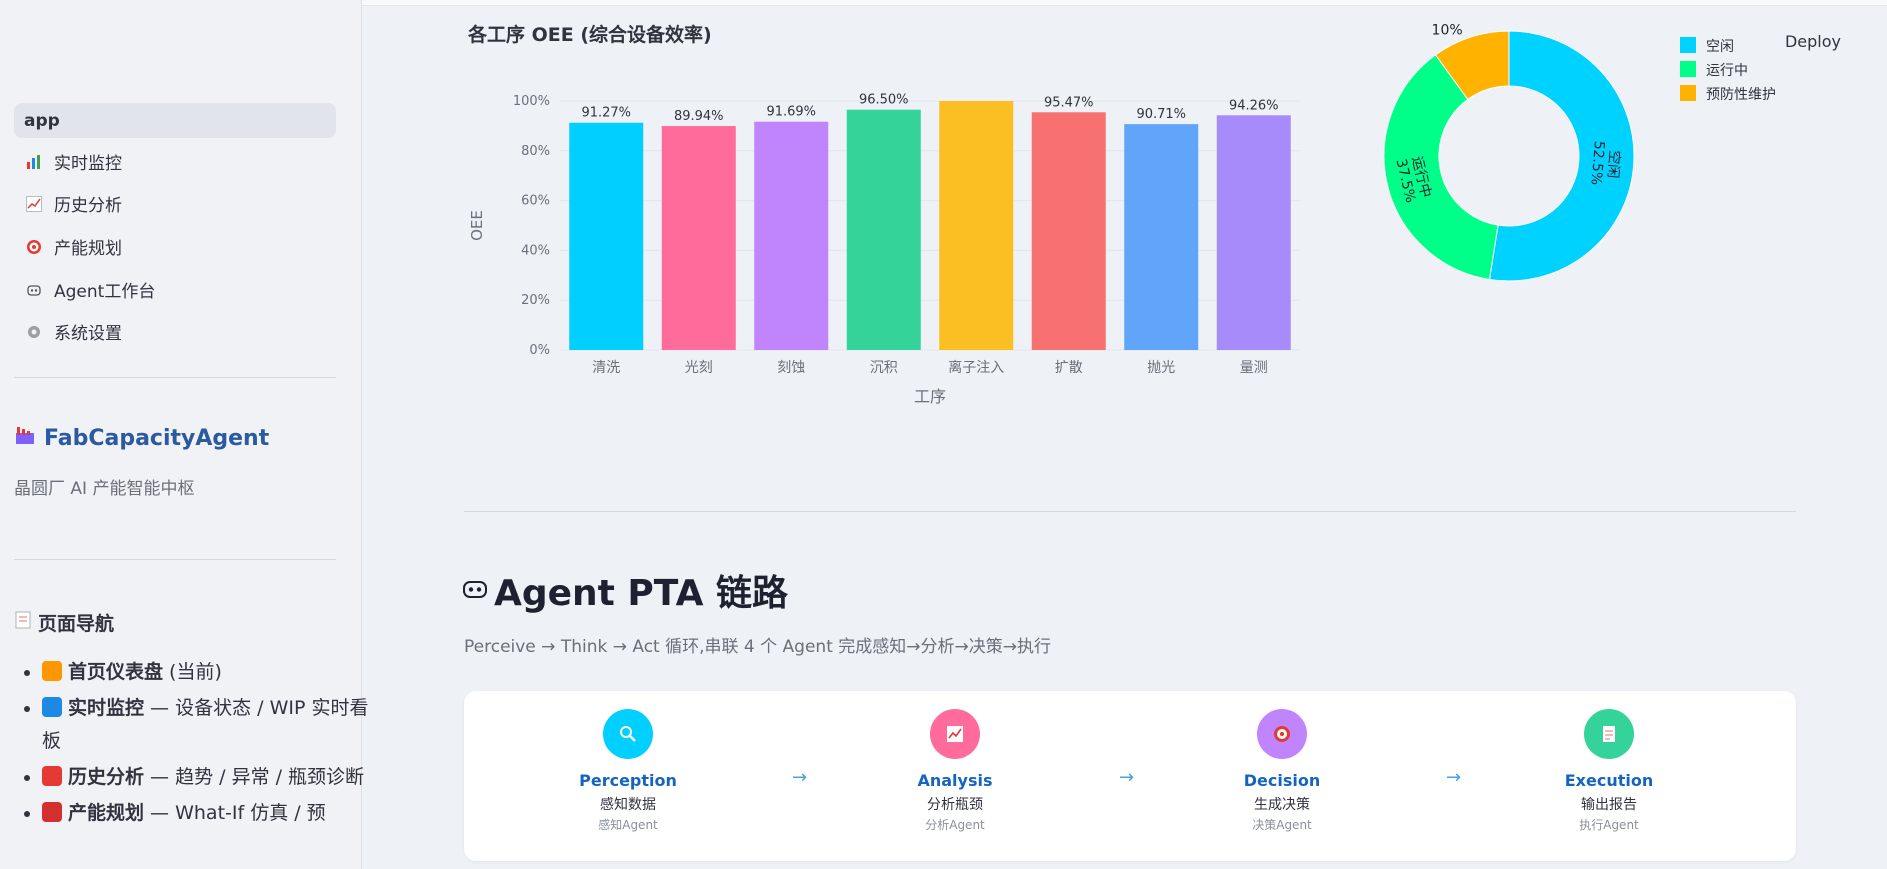  What do you see at coordinates (1609, 825) in the screenshot?
I see `stage-agent: 执行Agent` at bounding box center [1609, 825].